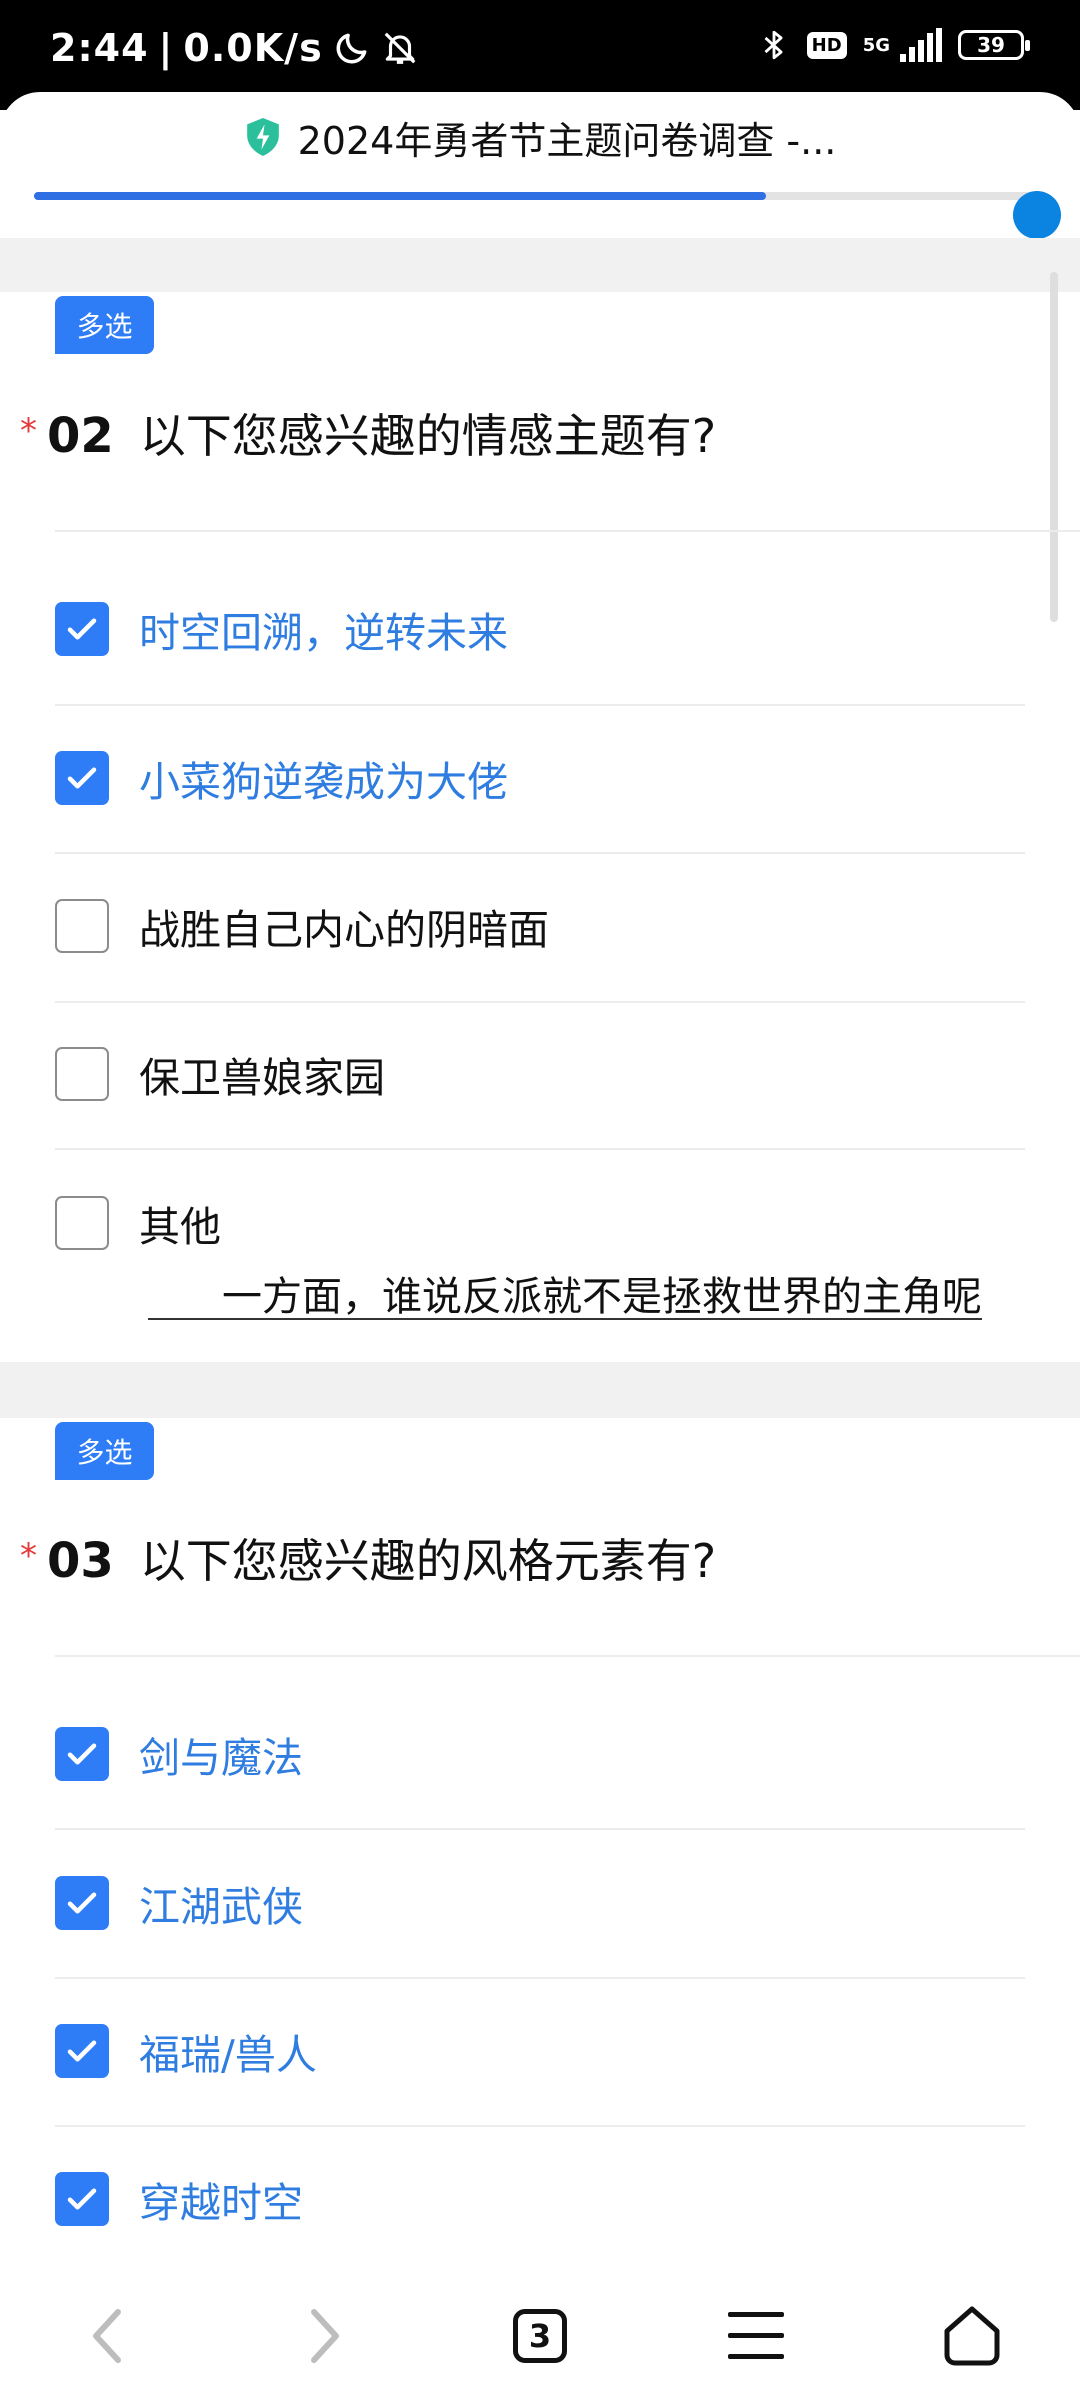 The width and height of the screenshot is (1080, 2400). Describe the element at coordinates (262, 1078) in the screenshot. I see `option-label: 保卫兽娘家园` at that location.